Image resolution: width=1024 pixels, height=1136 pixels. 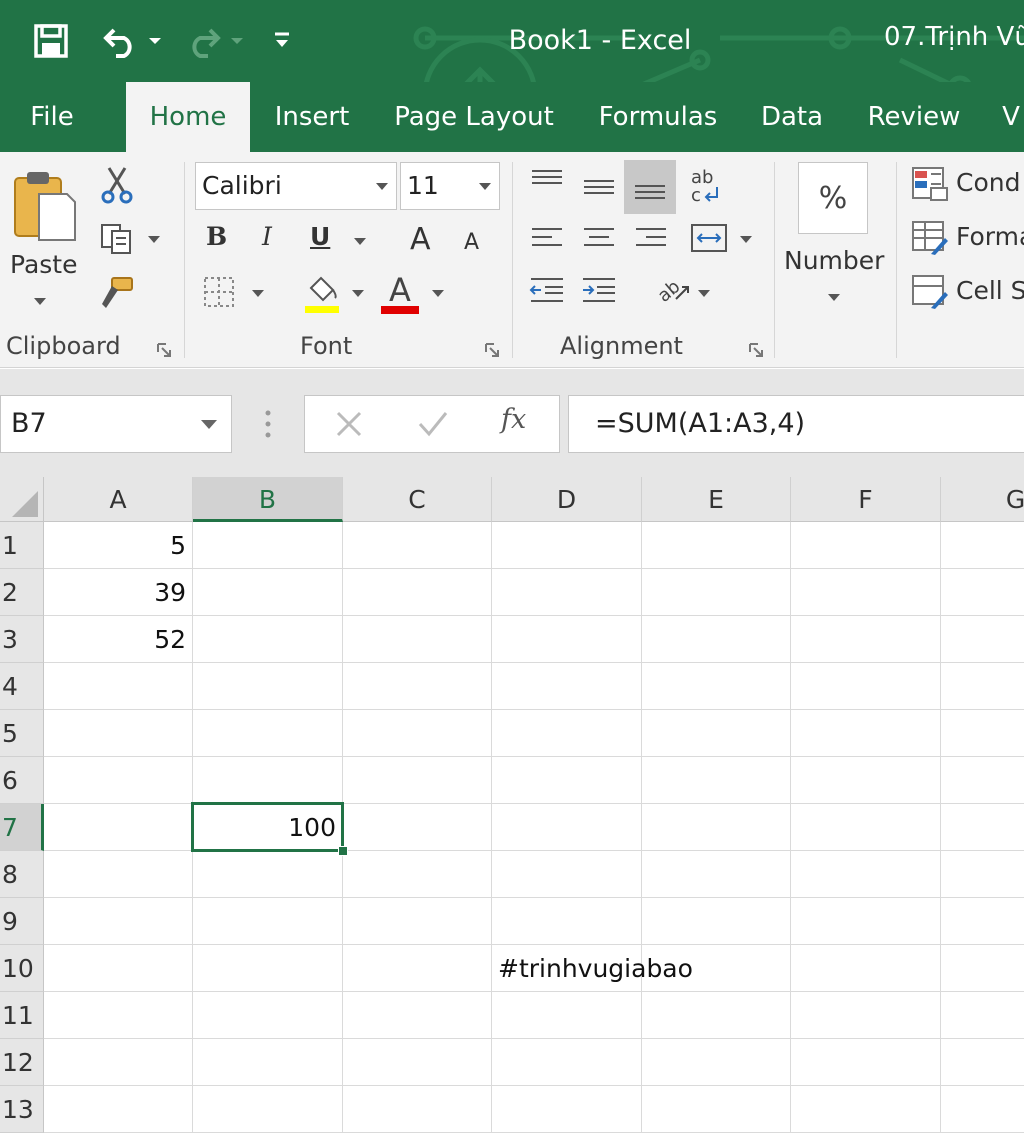 What do you see at coordinates (22, 733) in the screenshot?
I see `row-header-5: 5` at bounding box center [22, 733].